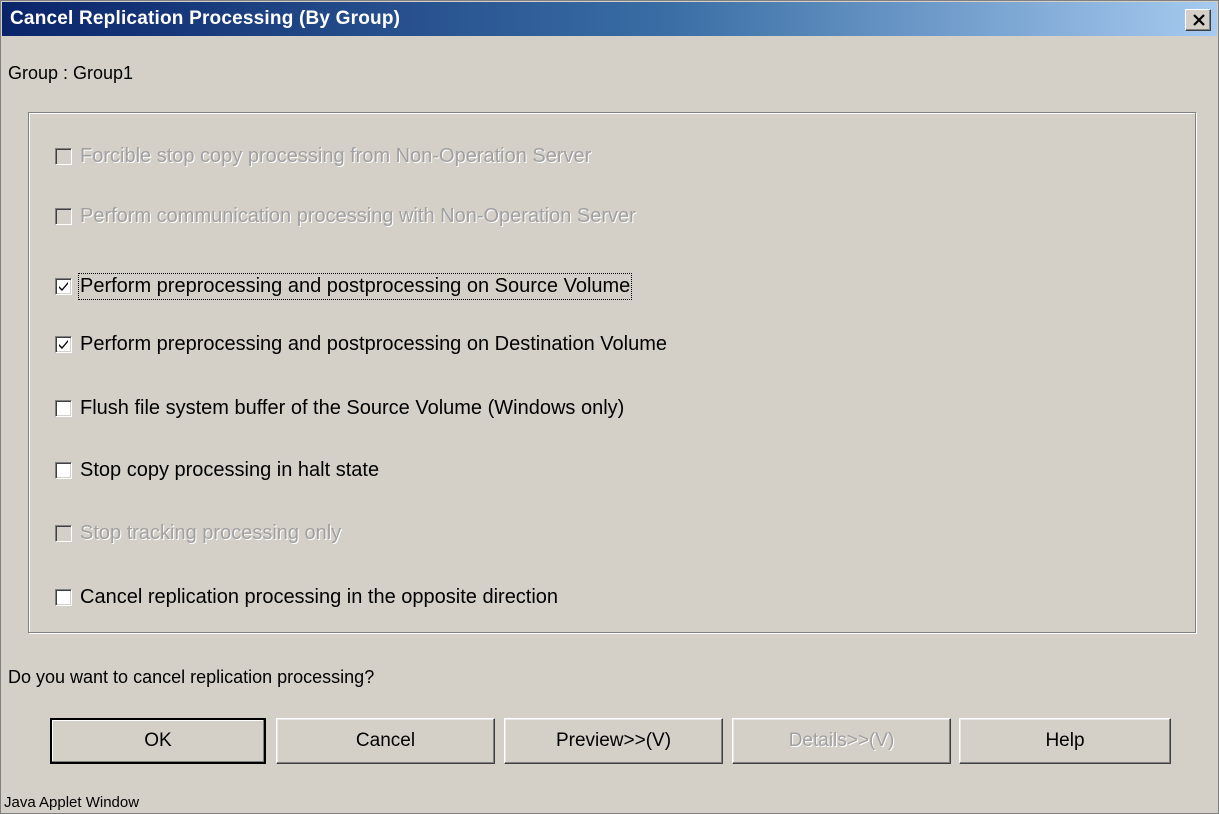 The height and width of the screenshot is (814, 1219). Describe the element at coordinates (211, 532) in the screenshot. I see `option-label: Stop tracking processing only` at that location.